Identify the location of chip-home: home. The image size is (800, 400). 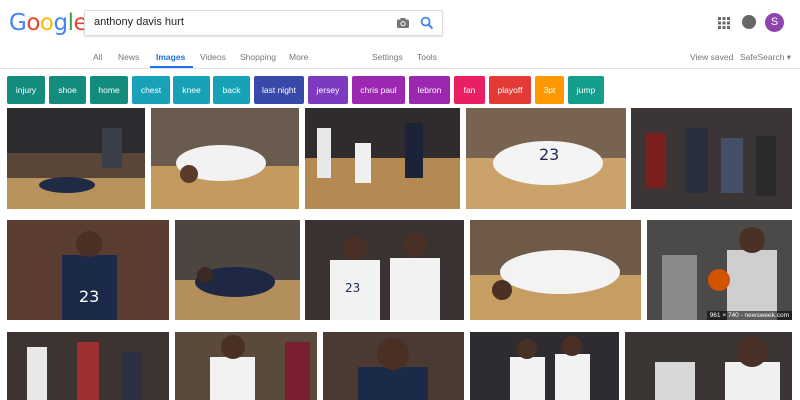
(109, 90).